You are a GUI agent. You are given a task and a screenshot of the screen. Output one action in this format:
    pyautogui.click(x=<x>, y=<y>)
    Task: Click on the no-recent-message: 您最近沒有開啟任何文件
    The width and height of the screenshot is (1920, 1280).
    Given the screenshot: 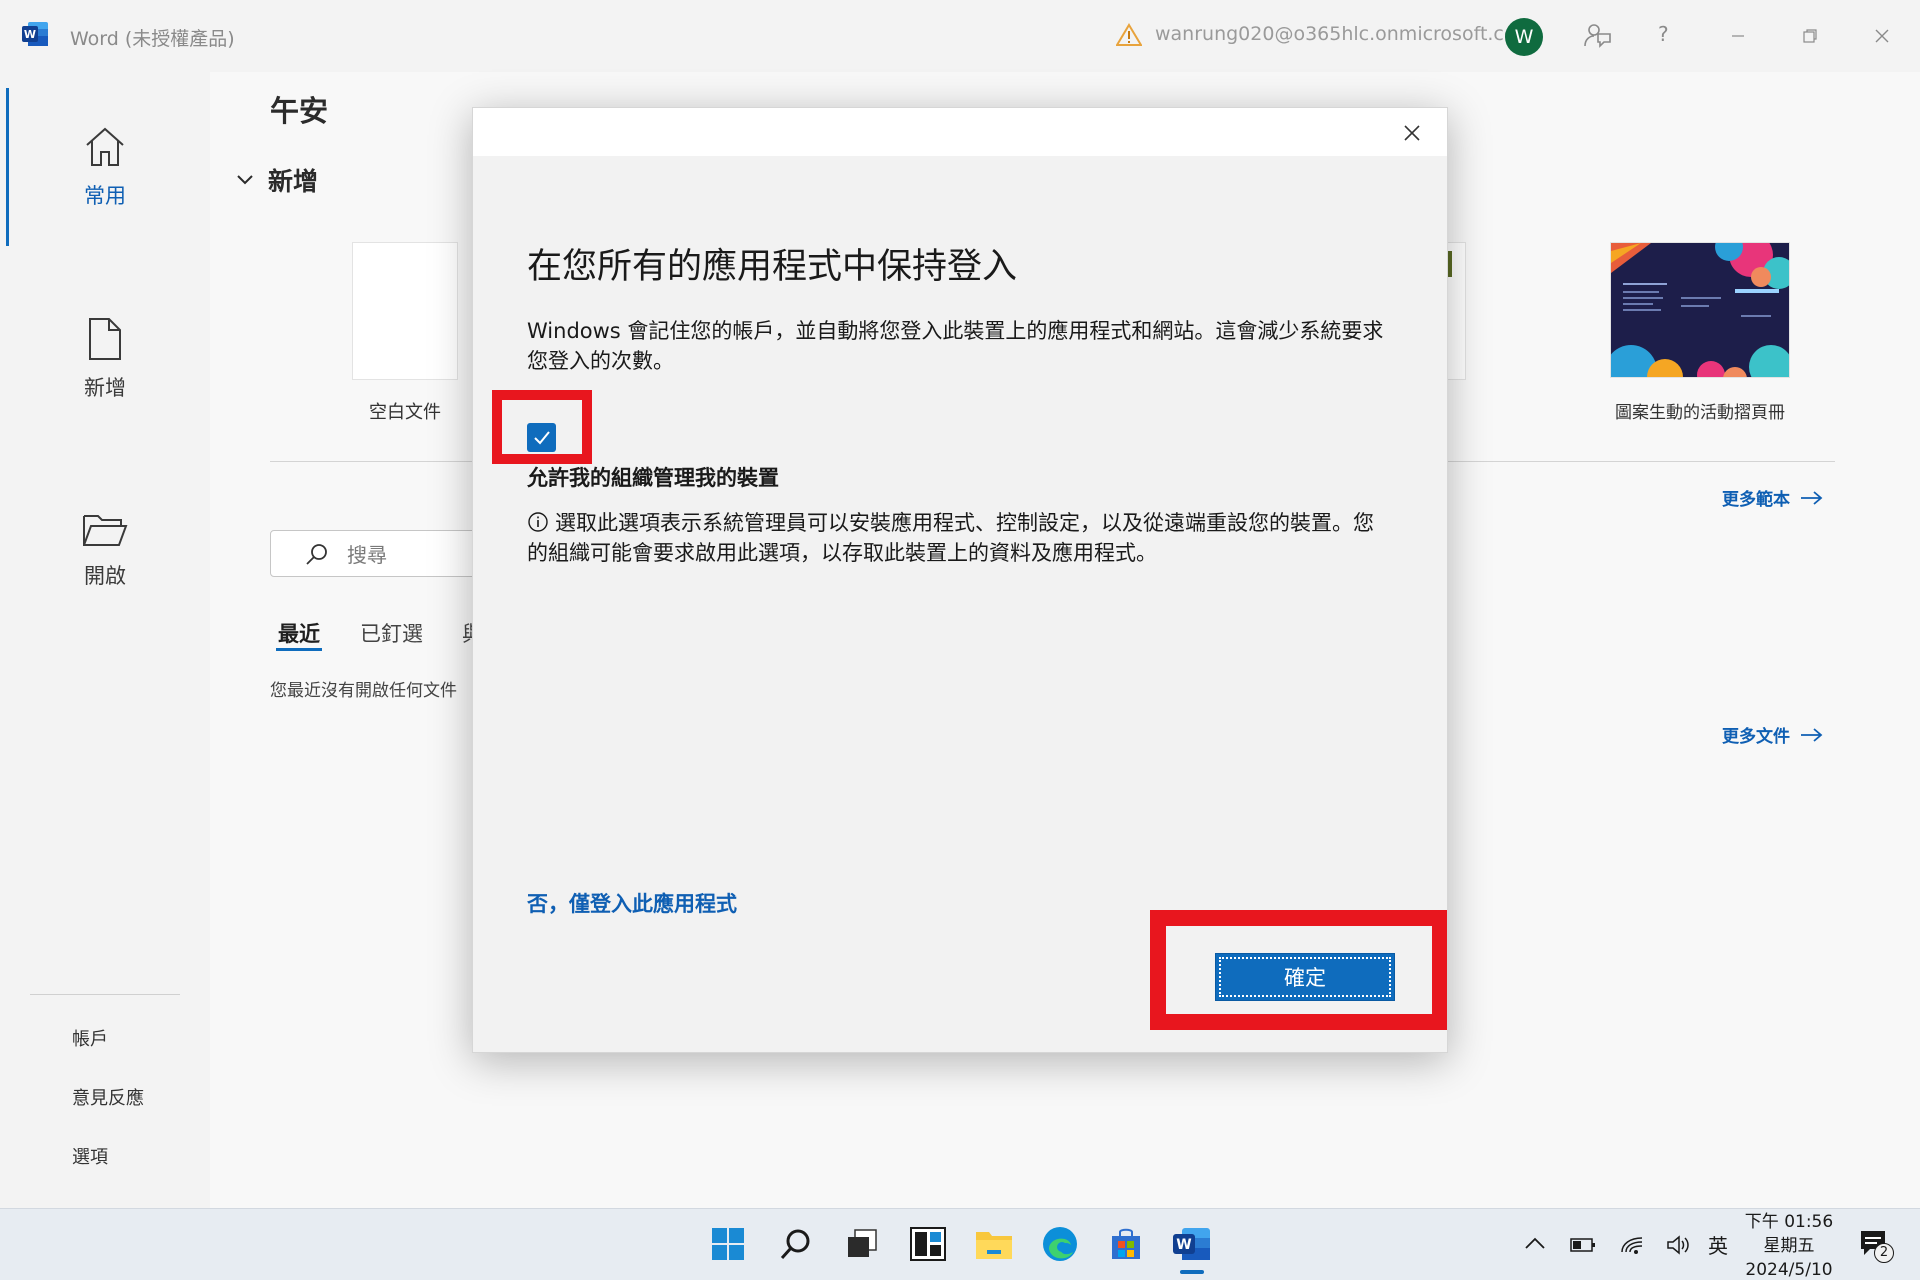 What is the action you would take?
    pyautogui.click(x=363, y=691)
    